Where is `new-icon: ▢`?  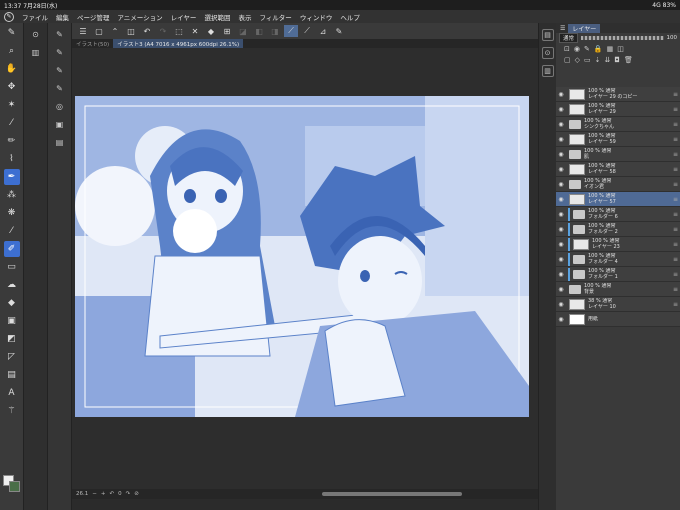 new-icon: ▢ is located at coordinates (99, 31).